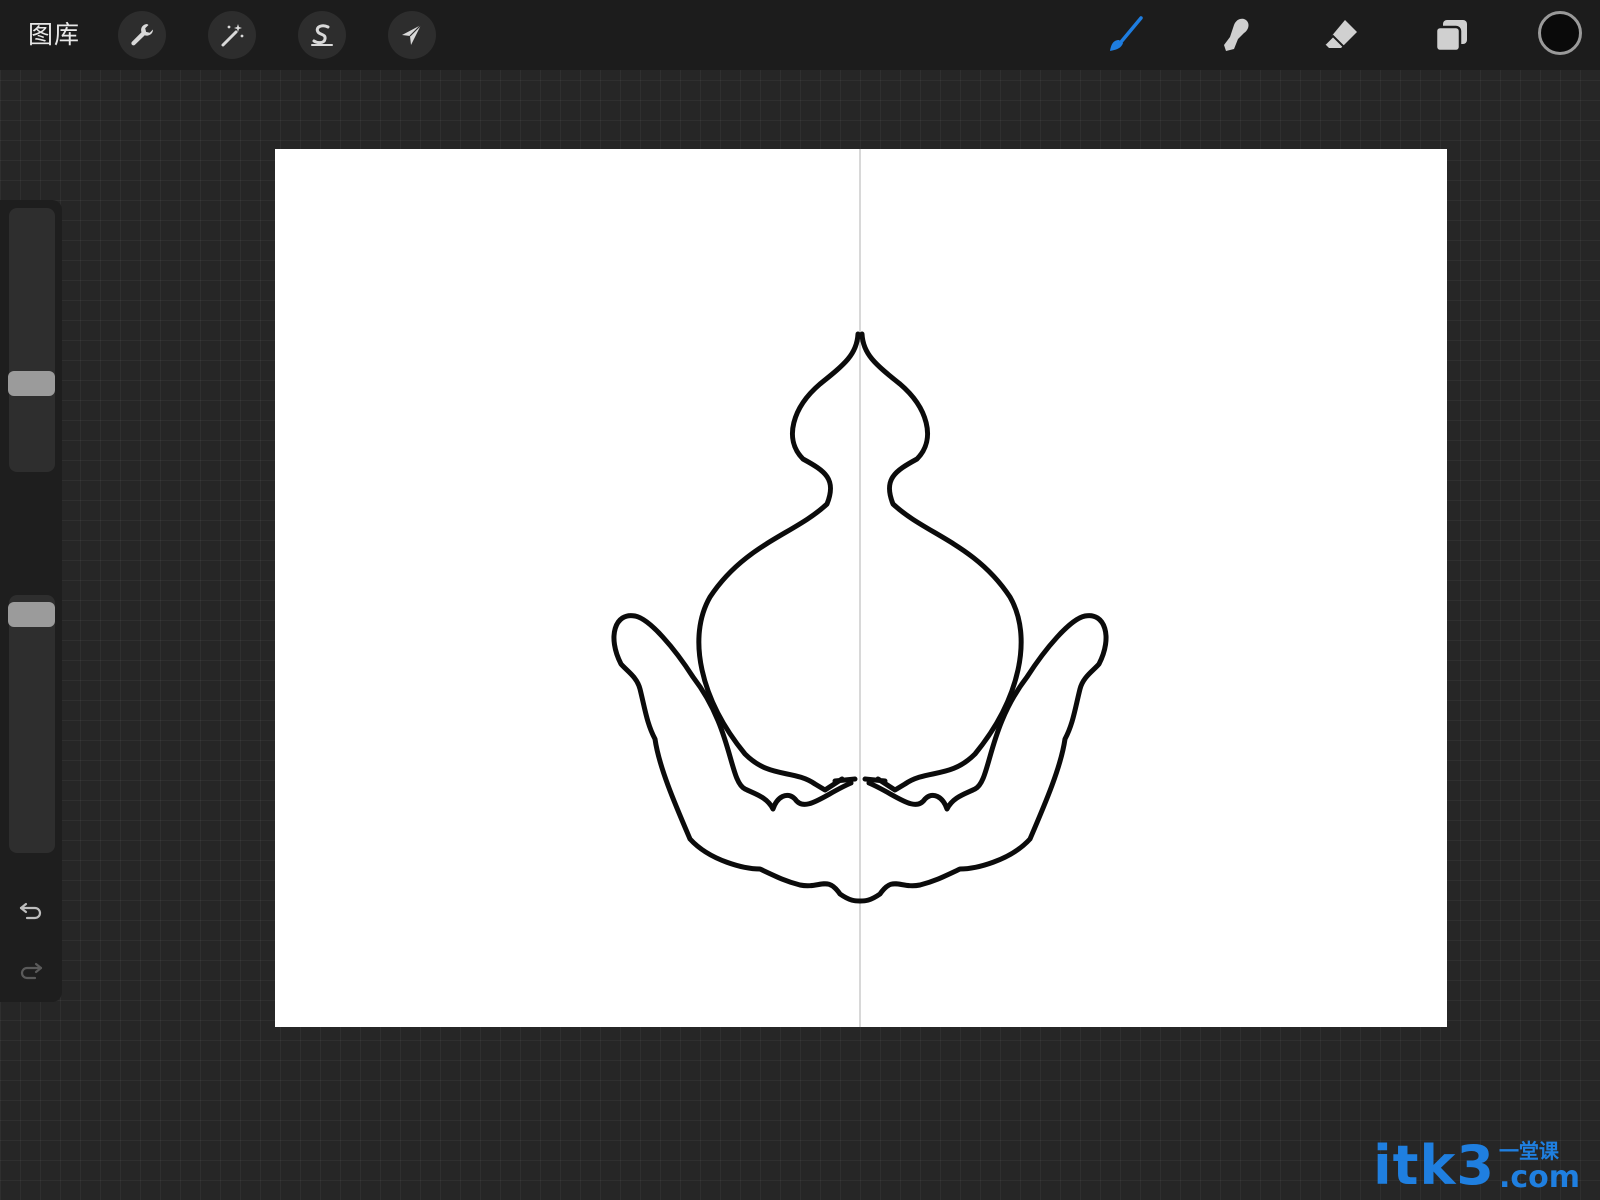 This screenshot has width=1600, height=1200. I want to click on selection-button, so click(322, 35).